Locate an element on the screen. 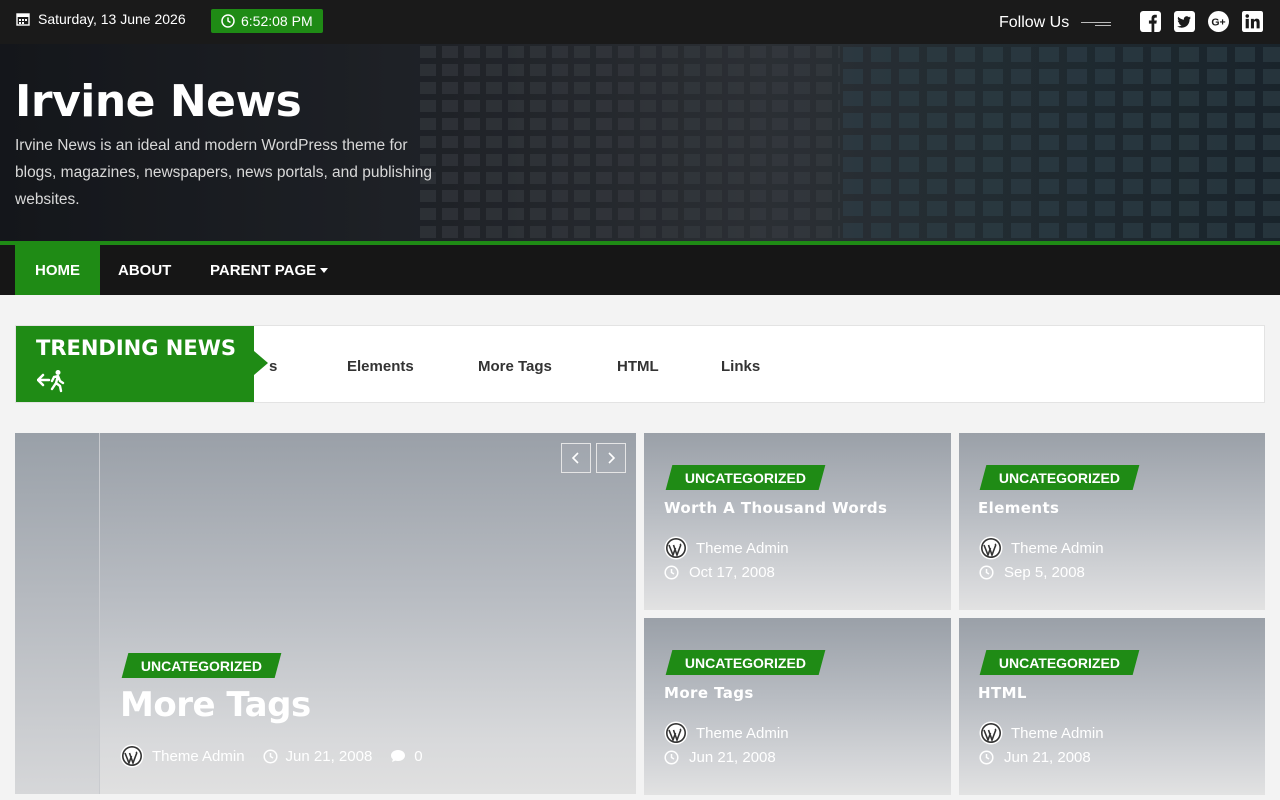 The width and height of the screenshot is (1280, 800). featured-post-meta: Theme Admin Jun 21, 2008 0 is located at coordinates (271, 756).